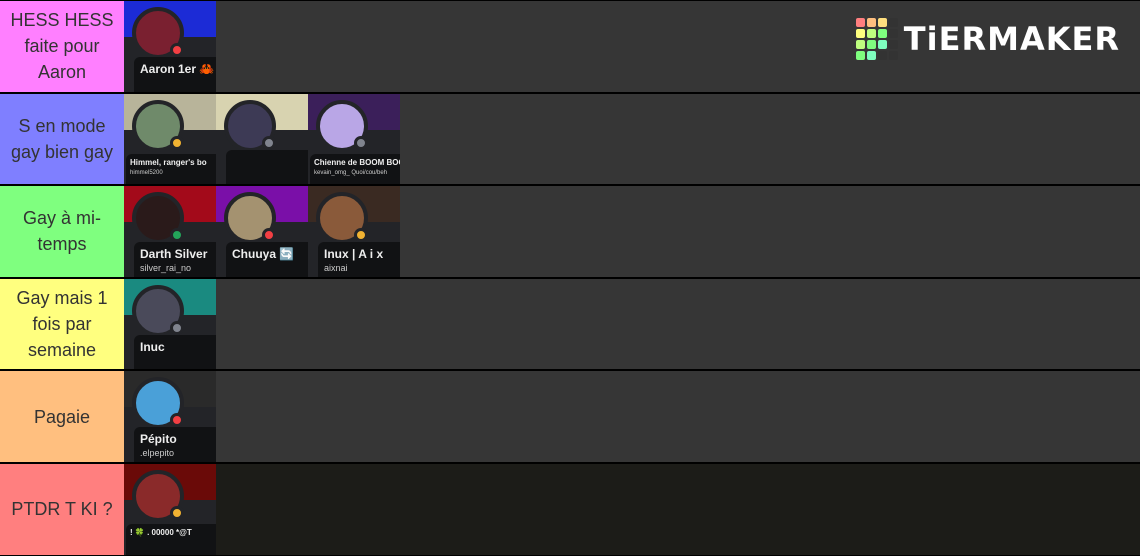  I want to click on username: silver_rai_no, so click(166, 268).